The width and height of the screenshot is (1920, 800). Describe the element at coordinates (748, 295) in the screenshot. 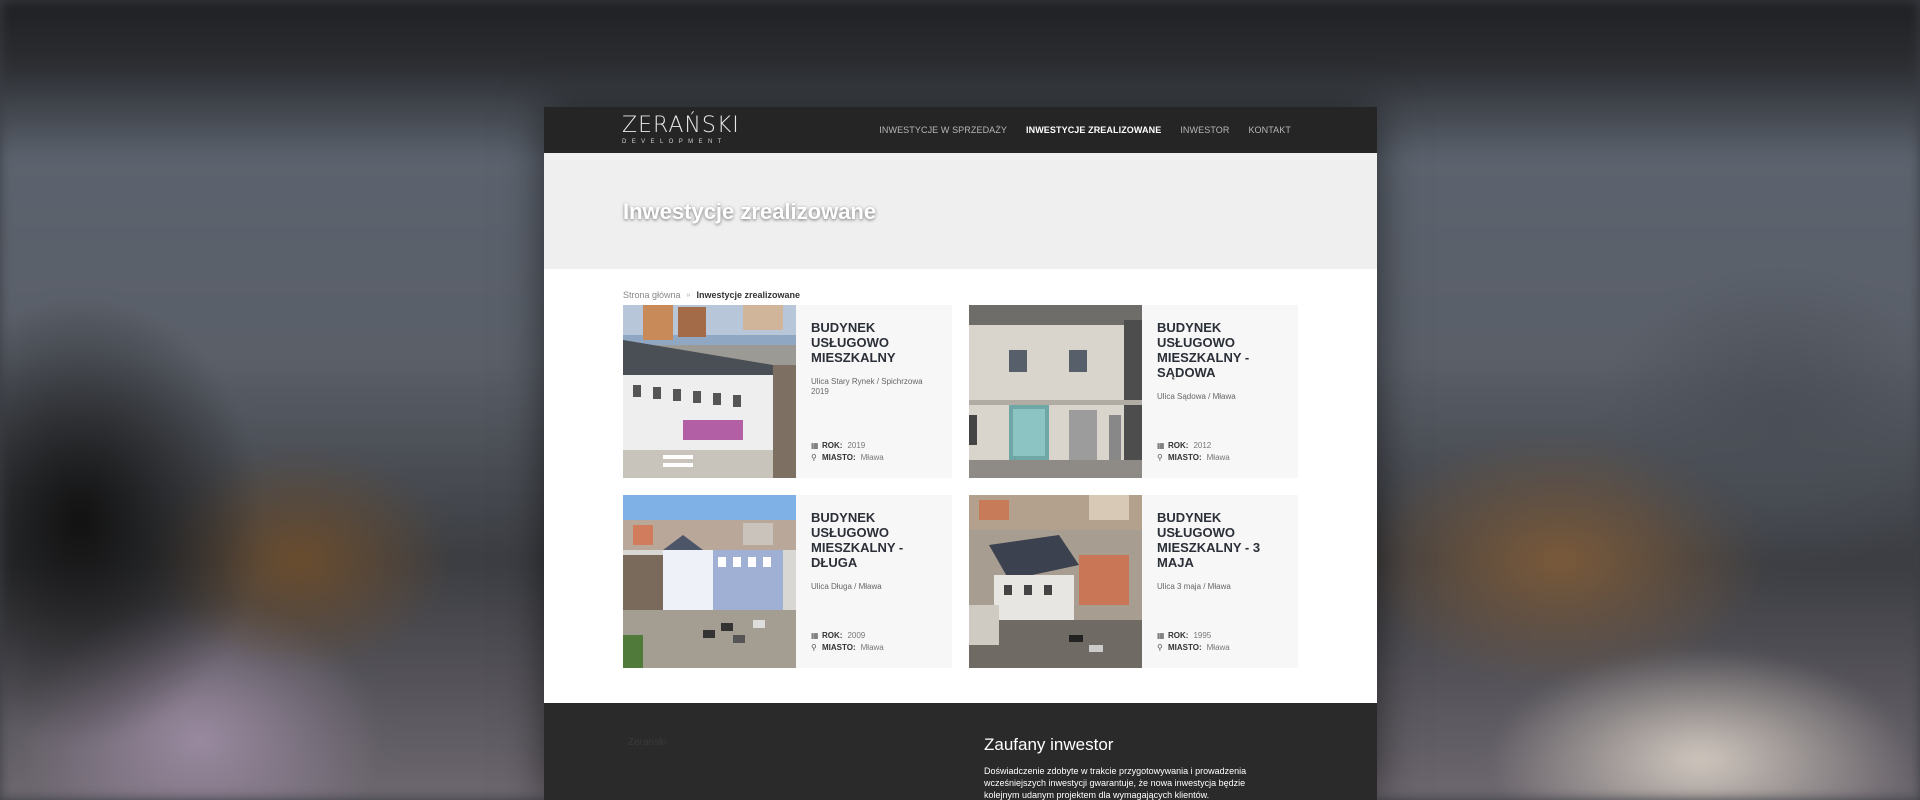

I see `breadcrumb-current: Inwestycje zrealizowane` at that location.